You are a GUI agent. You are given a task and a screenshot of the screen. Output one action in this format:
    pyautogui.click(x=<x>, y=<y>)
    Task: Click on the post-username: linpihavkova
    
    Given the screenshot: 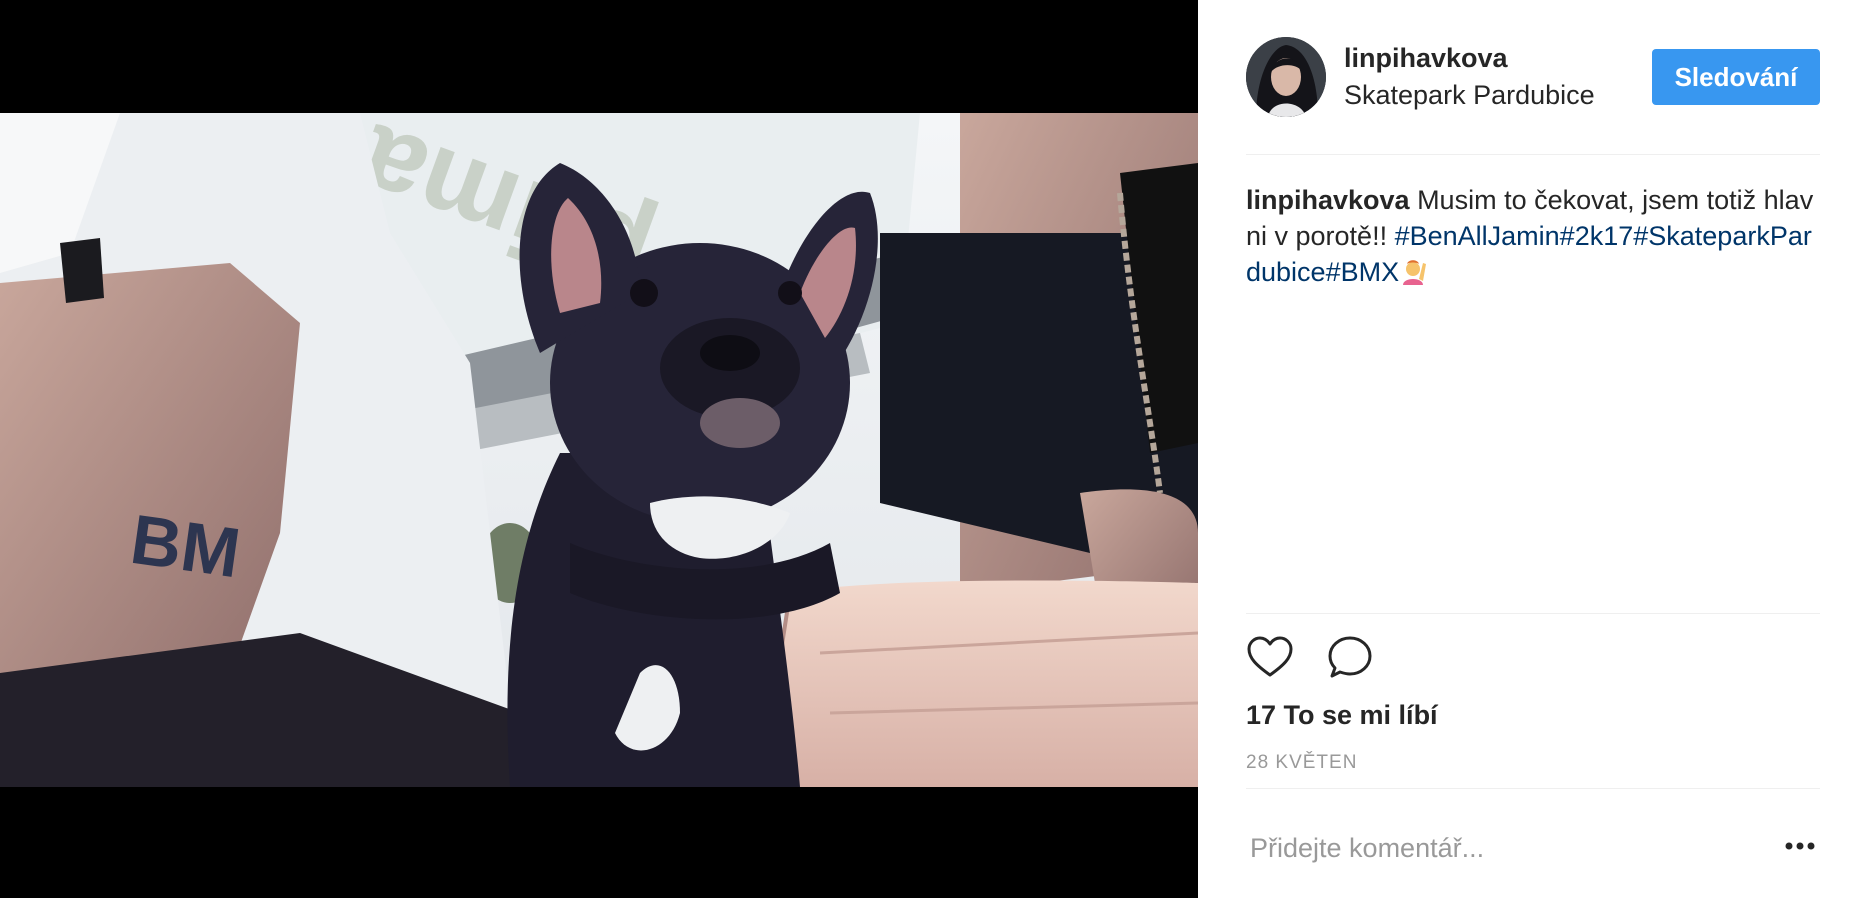 What is the action you would take?
    pyautogui.click(x=1426, y=58)
    